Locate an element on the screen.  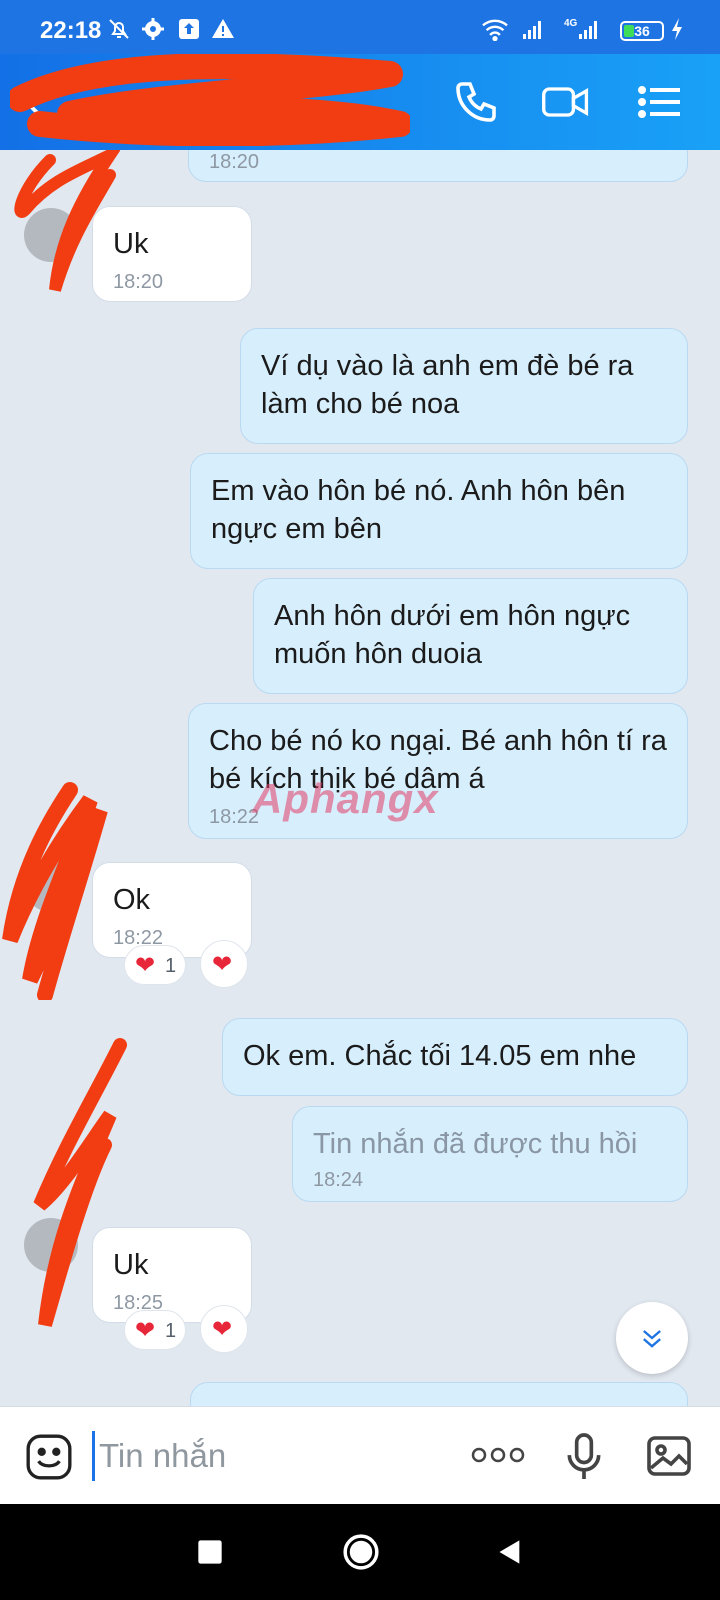
message-text: Tin nhắn đã được thu hồi is located at coordinates (475, 1144).